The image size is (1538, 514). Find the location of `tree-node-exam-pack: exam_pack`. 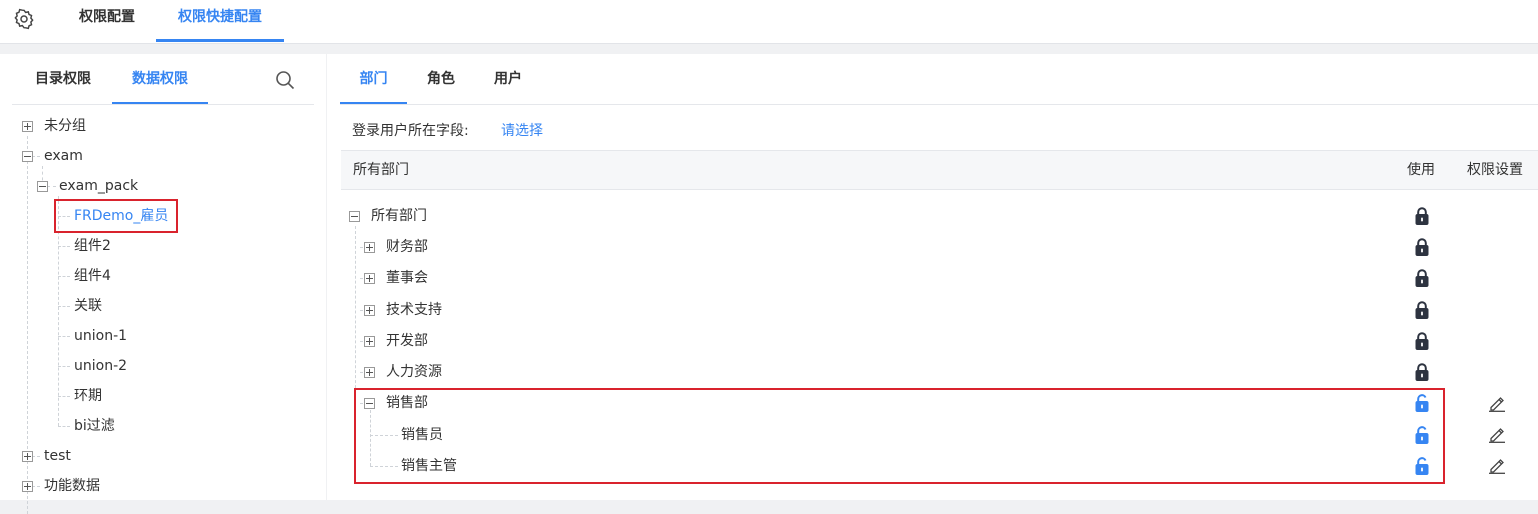

tree-node-exam-pack: exam_pack is located at coordinates (98, 186).